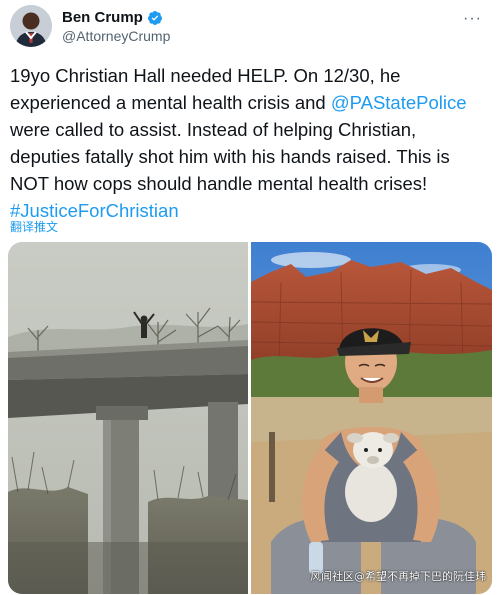 This screenshot has width=500, height=595. Describe the element at coordinates (398, 576) in the screenshot. I see `watermark-text: 风闻社区@希望不再掉下巴的阮佳玮` at that location.